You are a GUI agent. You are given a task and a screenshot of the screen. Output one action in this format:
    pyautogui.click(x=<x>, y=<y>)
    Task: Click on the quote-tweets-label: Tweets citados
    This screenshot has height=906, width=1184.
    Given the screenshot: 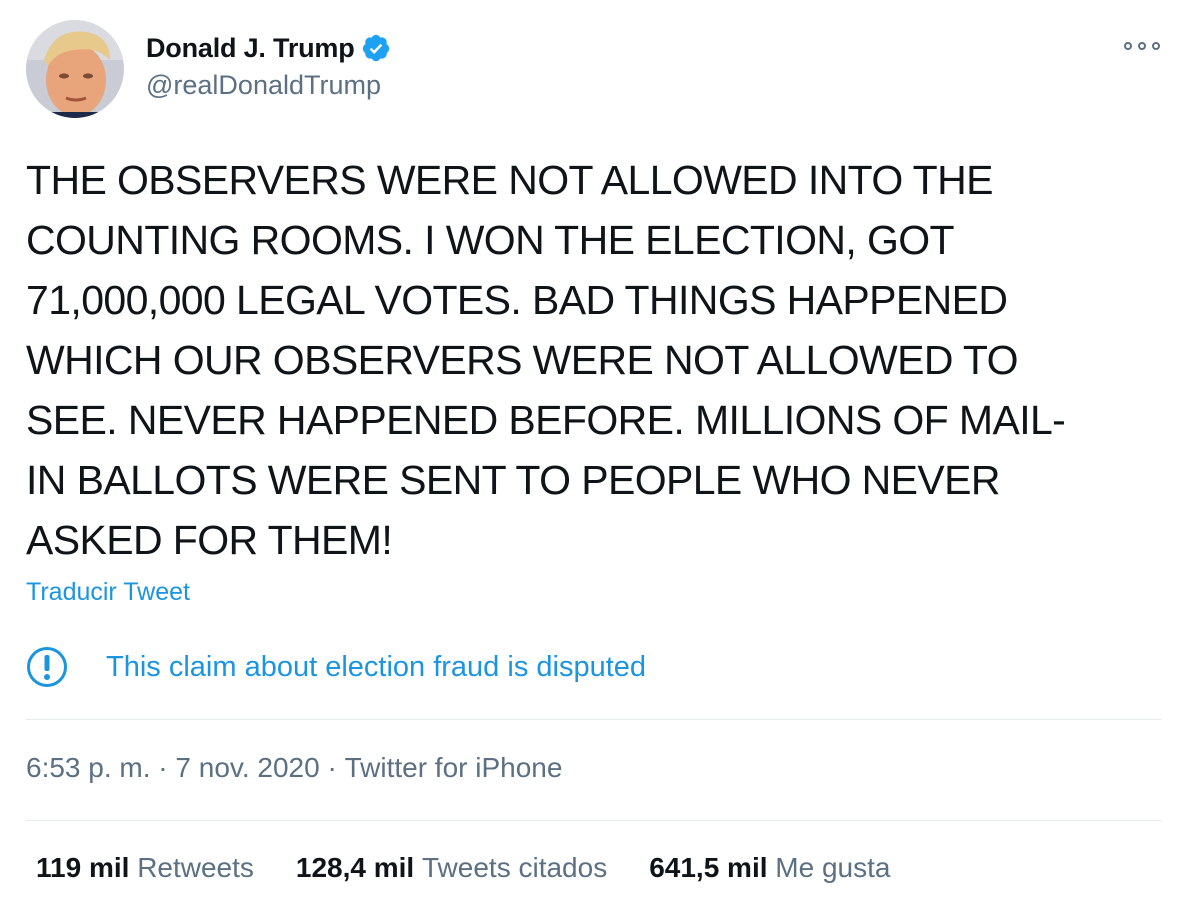 What is the action you would take?
    pyautogui.click(x=515, y=867)
    